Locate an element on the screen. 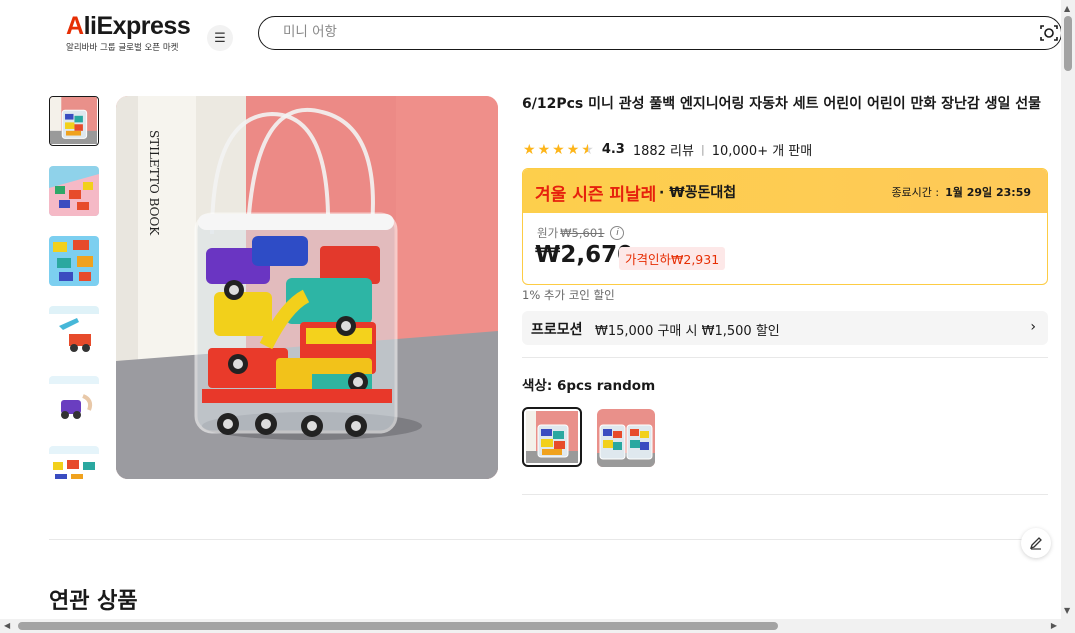 Image resolution: width=1075 pixels, height=633 pixels. original-price-row: 원가 ₩5,601 i is located at coordinates (581, 233).